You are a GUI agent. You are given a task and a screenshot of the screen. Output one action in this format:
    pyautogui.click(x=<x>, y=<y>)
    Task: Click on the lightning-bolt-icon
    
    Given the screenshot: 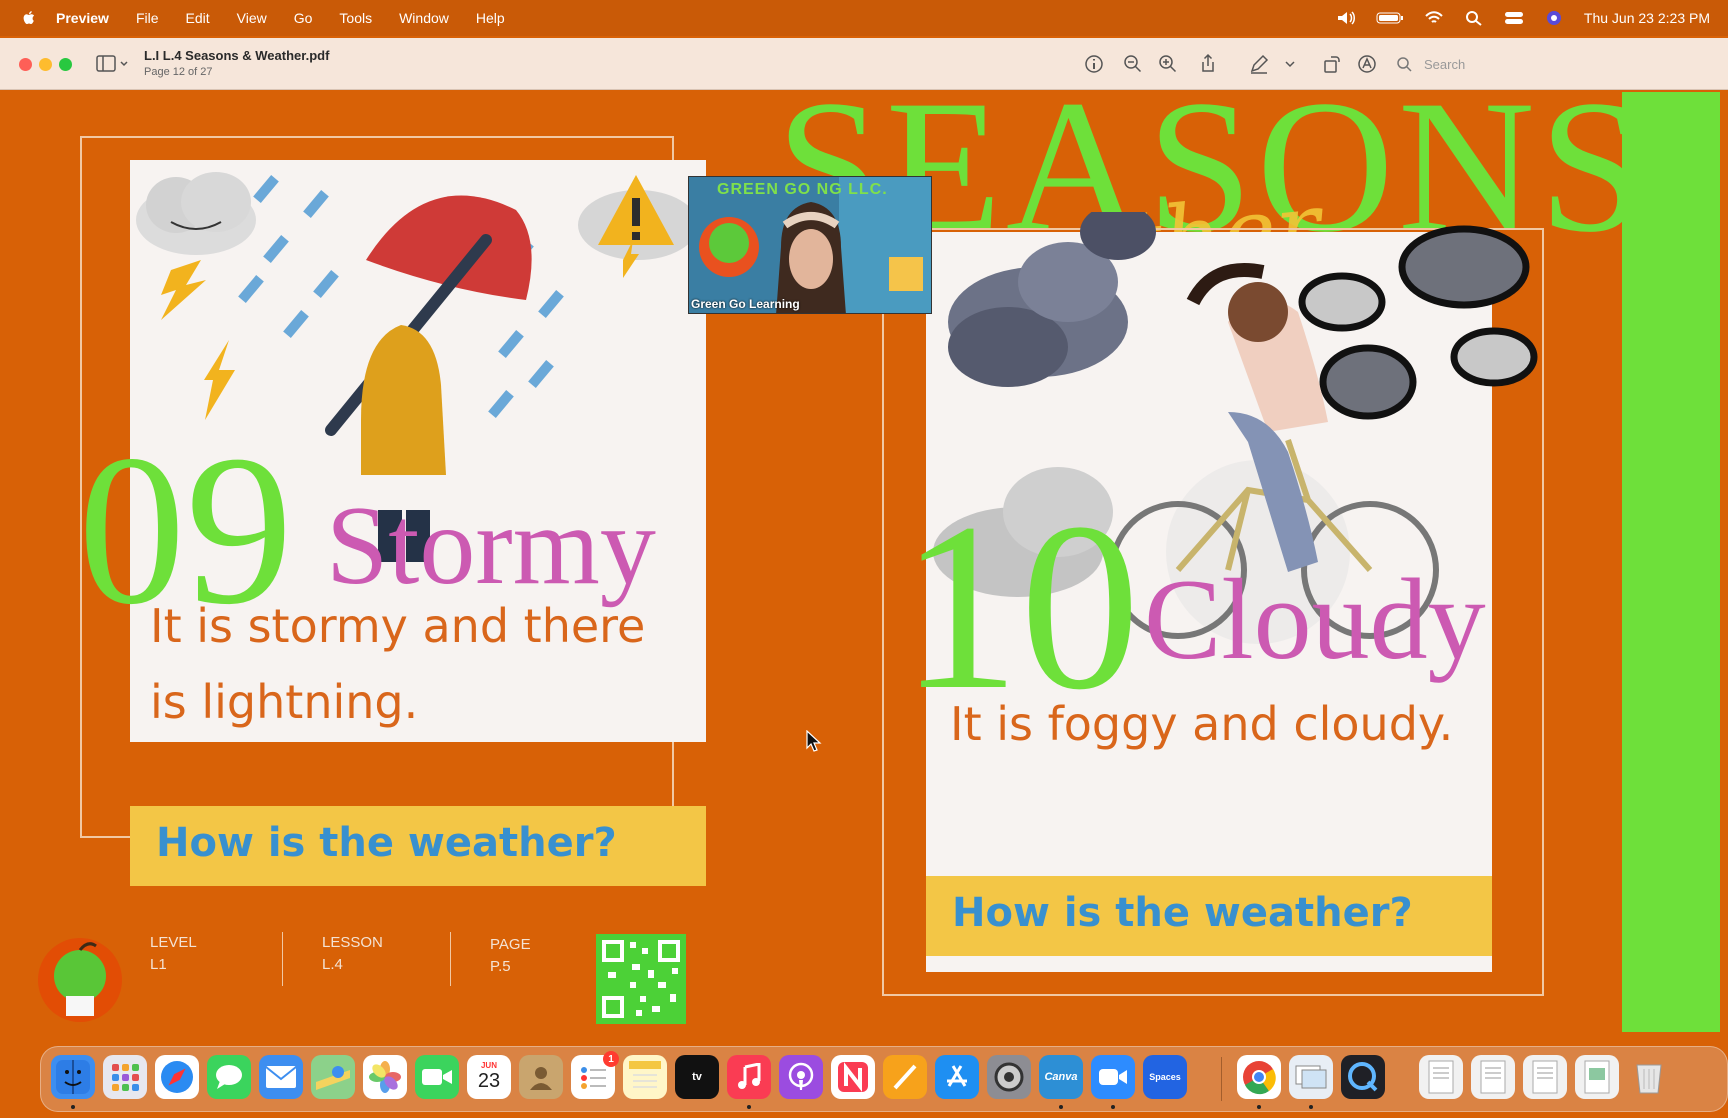 What is the action you would take?
    pyautogui.click(x=219, y=380)
    